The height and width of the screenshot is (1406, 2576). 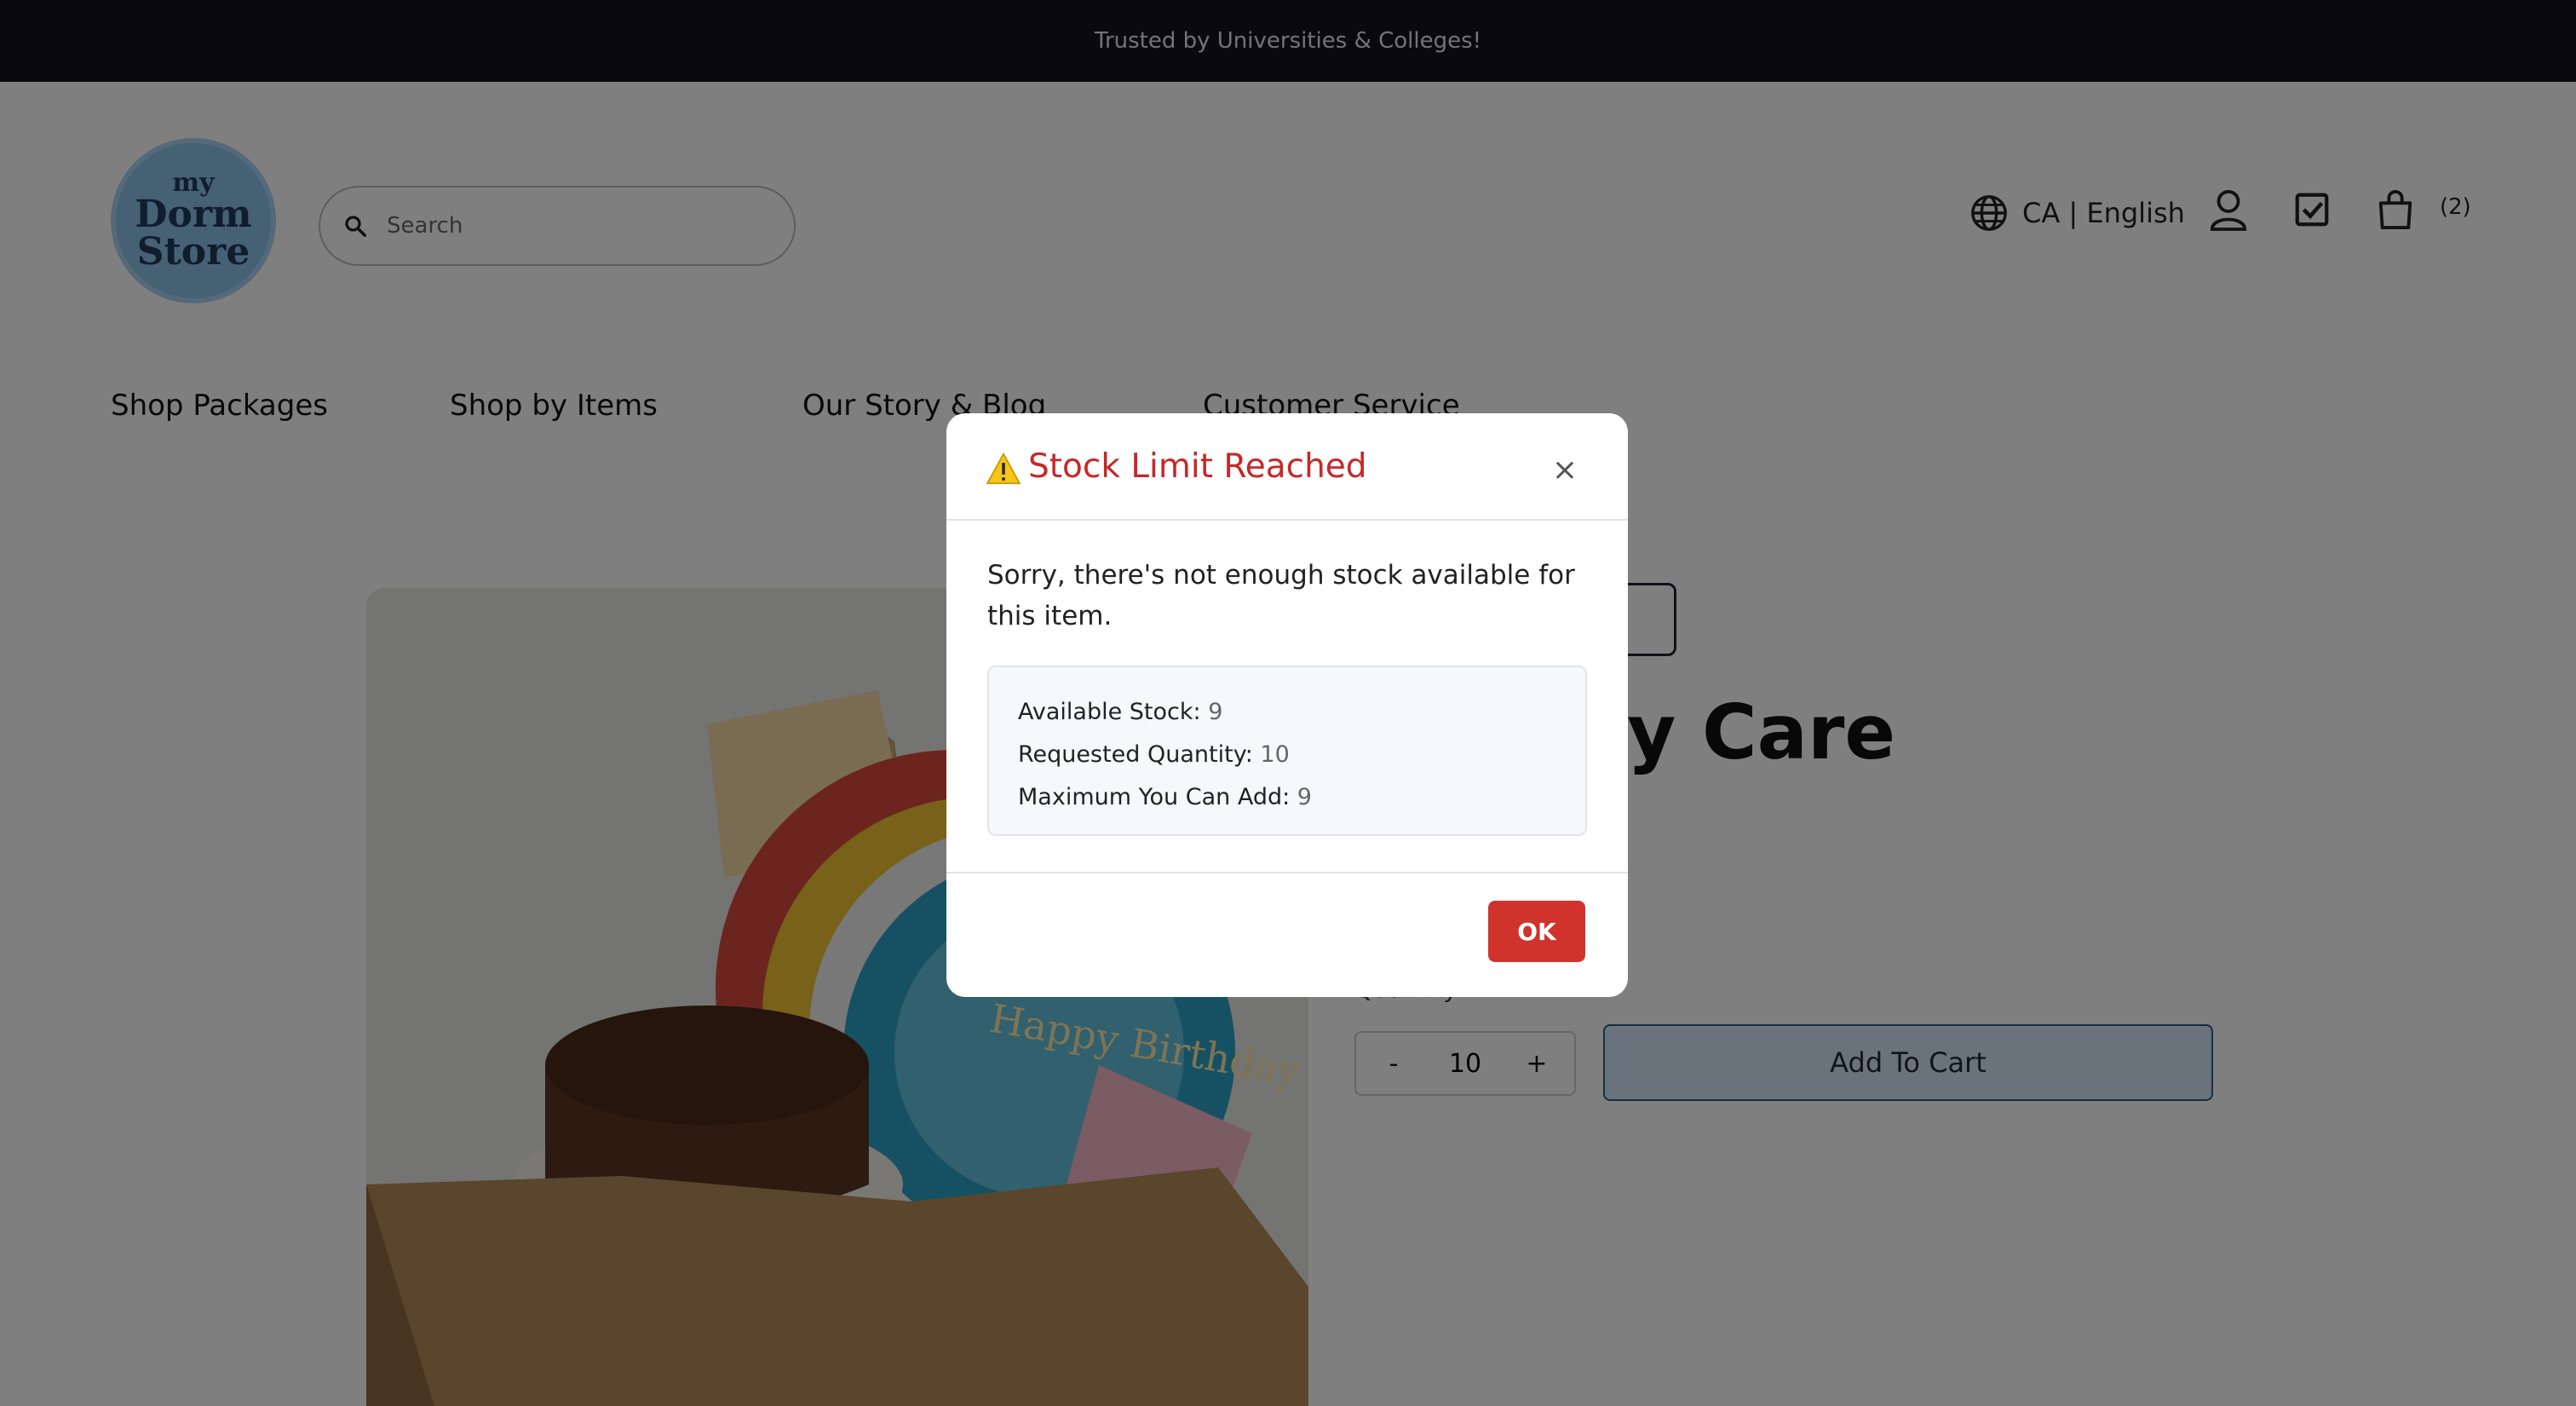 I want to click on close-icon: ×, so click(x=1564, y=469).